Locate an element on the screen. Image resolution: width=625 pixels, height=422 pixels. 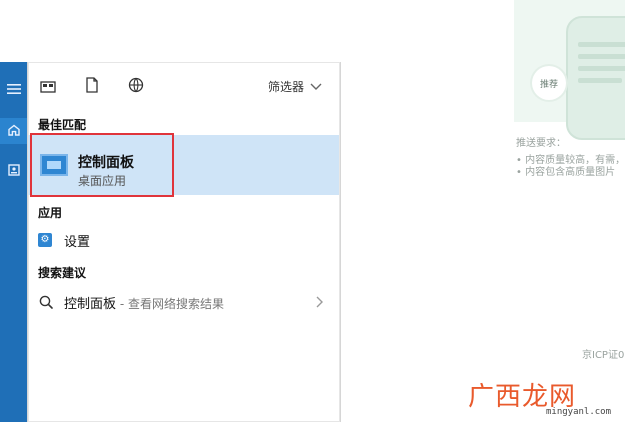
web-filter-button is located at coordinates (136, 87).